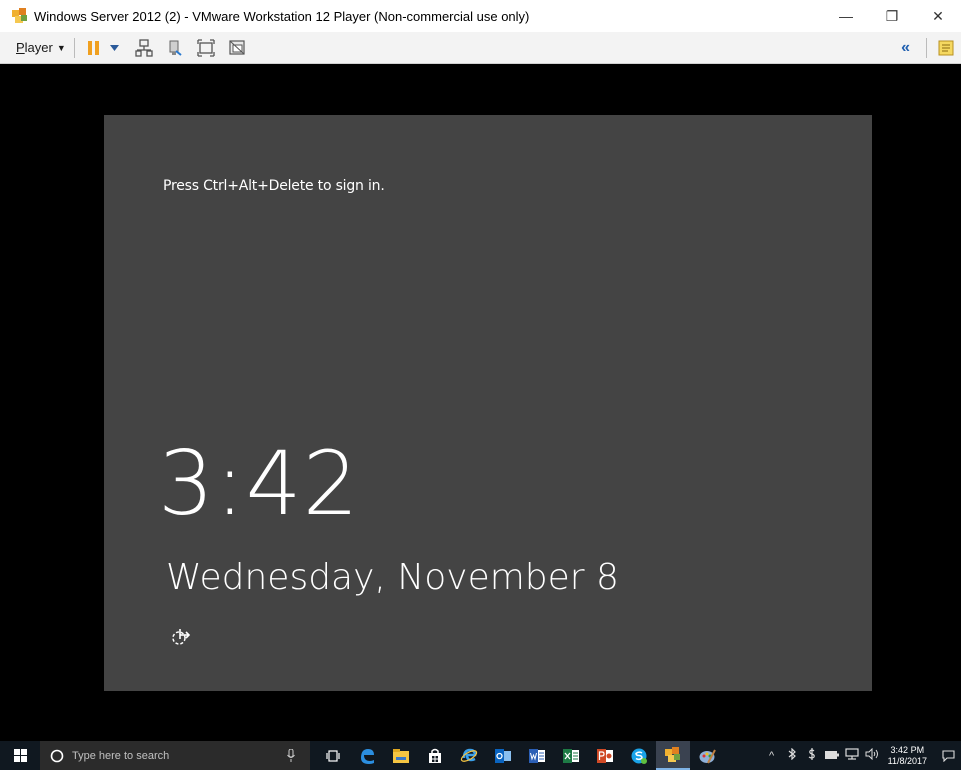  I want to click on collapse-library-icon: «, so click(905, 48).